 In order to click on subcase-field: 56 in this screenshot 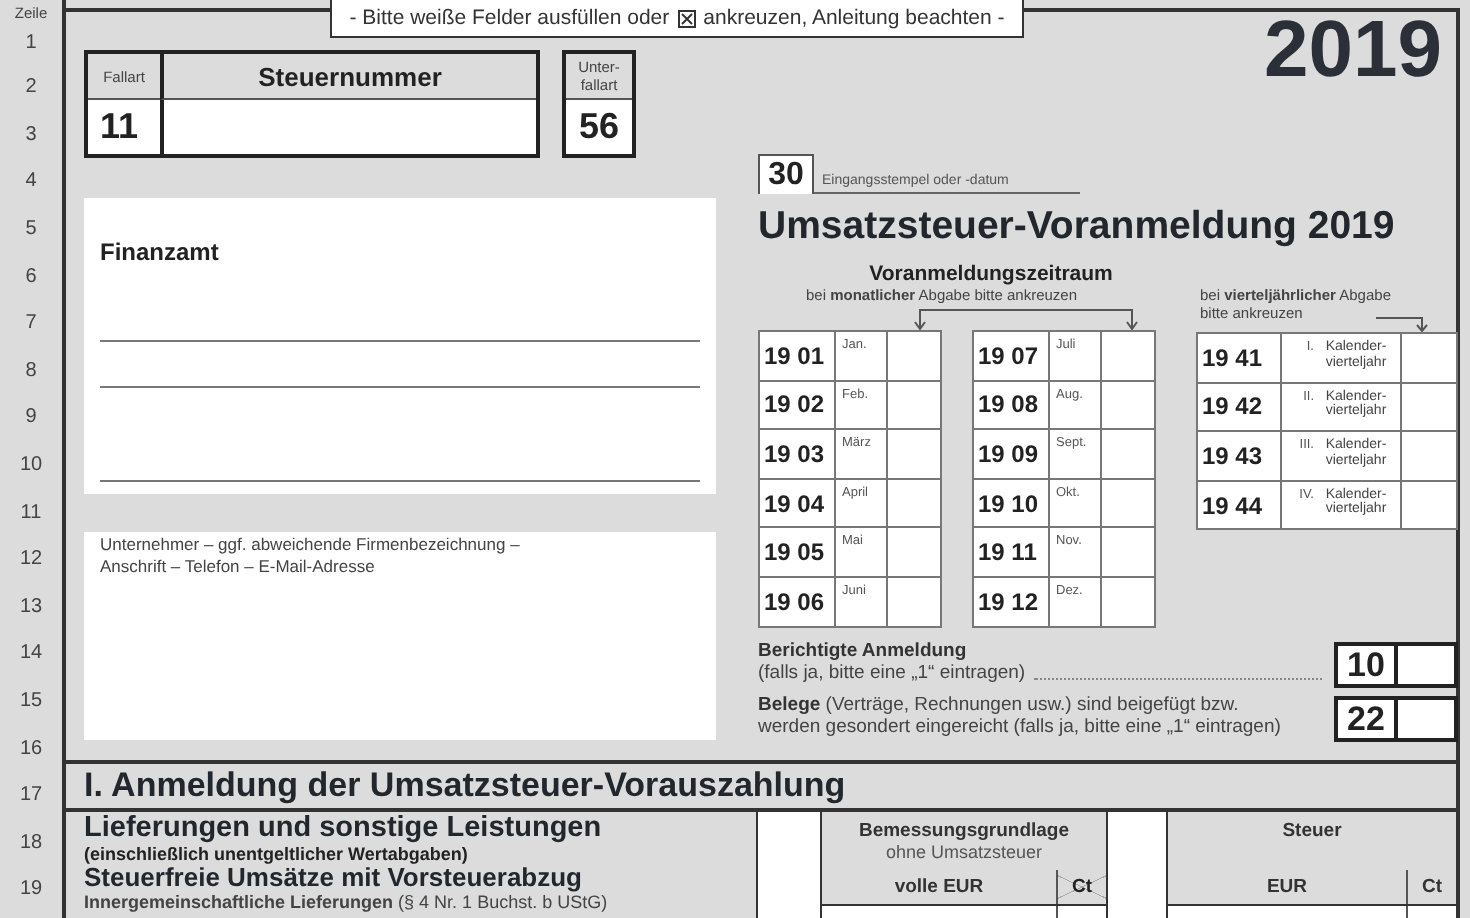, I will do `click(599, 127)`.